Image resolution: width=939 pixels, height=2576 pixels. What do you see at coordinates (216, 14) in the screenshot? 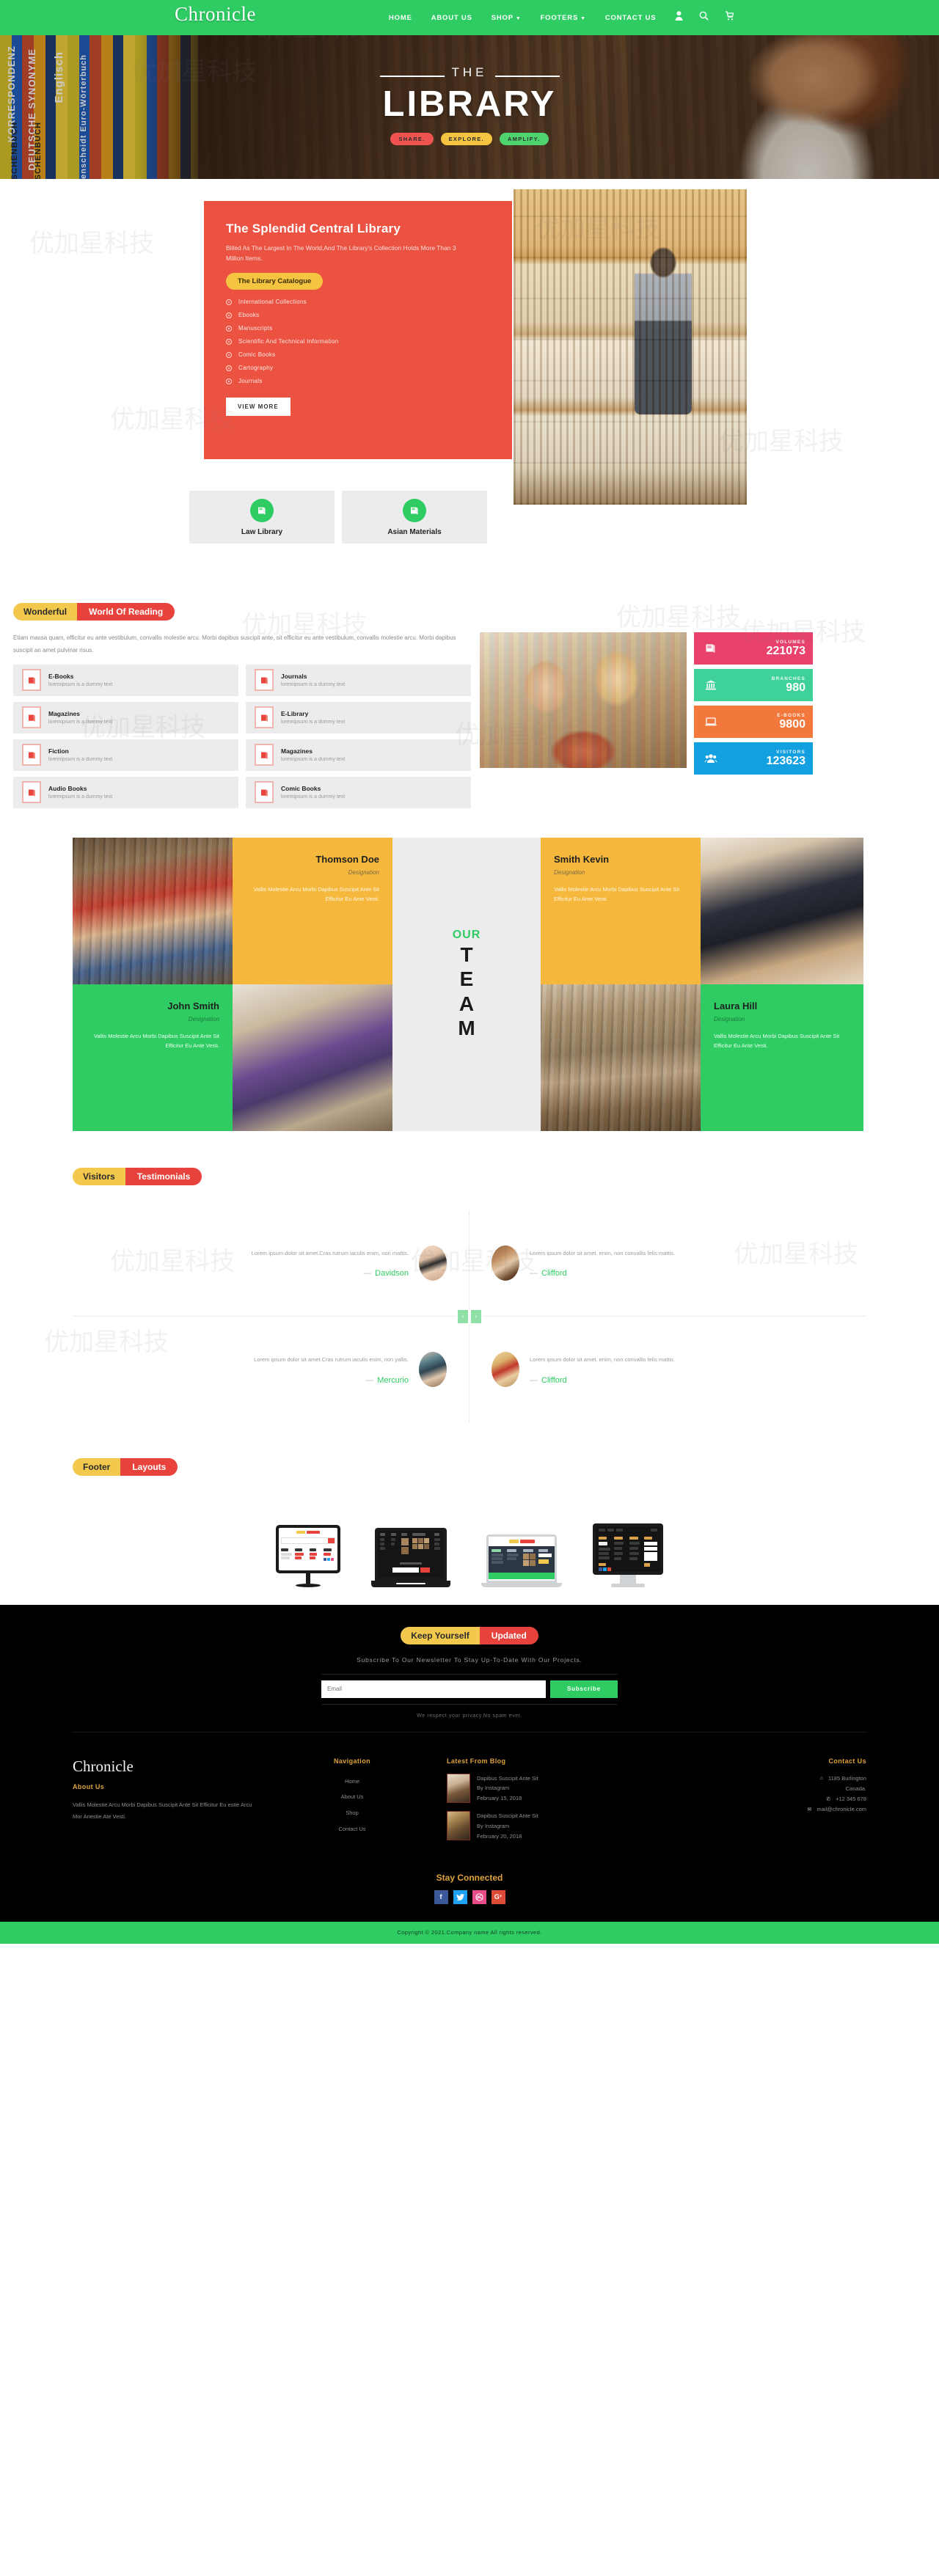
I see `brand-logo: Chronicle` at bounding box center [216, 14].